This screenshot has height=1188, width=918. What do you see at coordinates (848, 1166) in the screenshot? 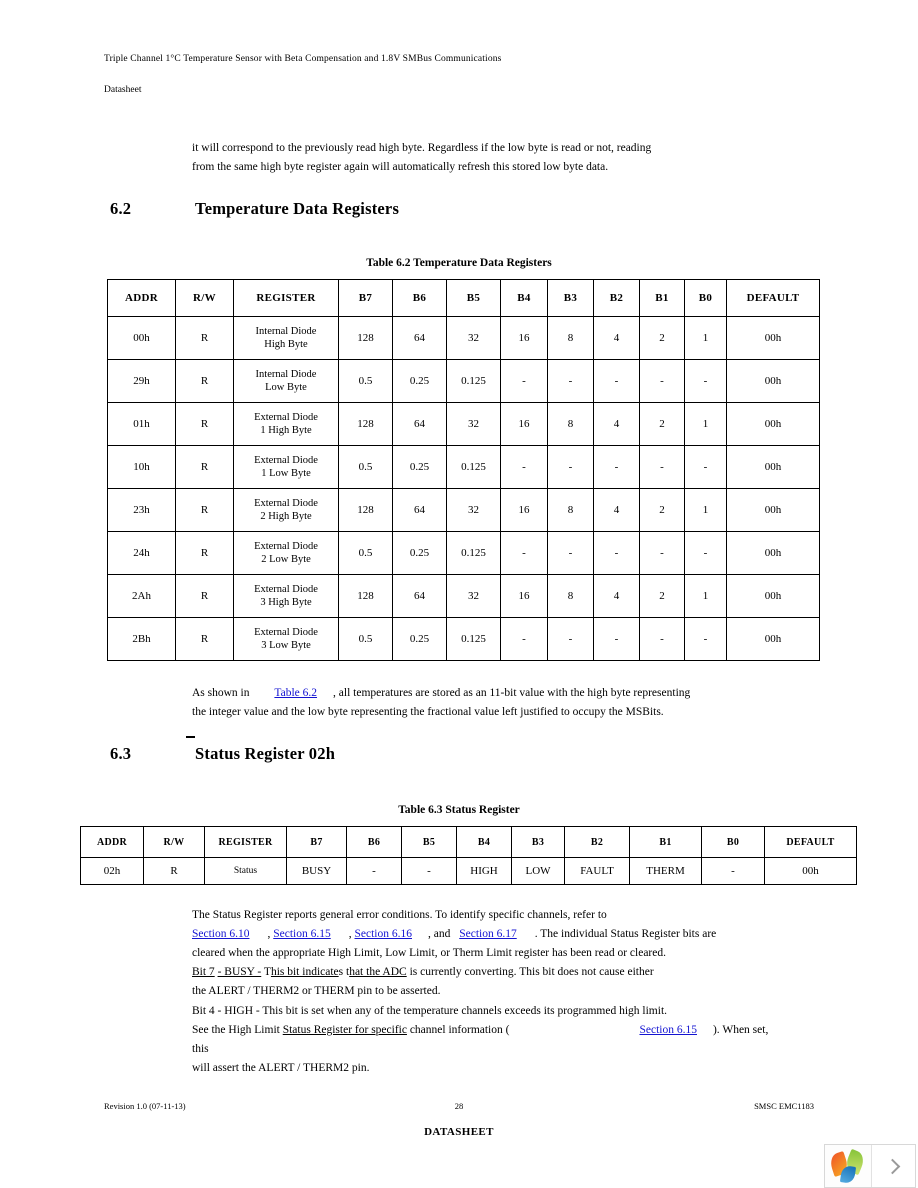
I see `pinwheel-logo-icon` at bounding box center [848, 1166].